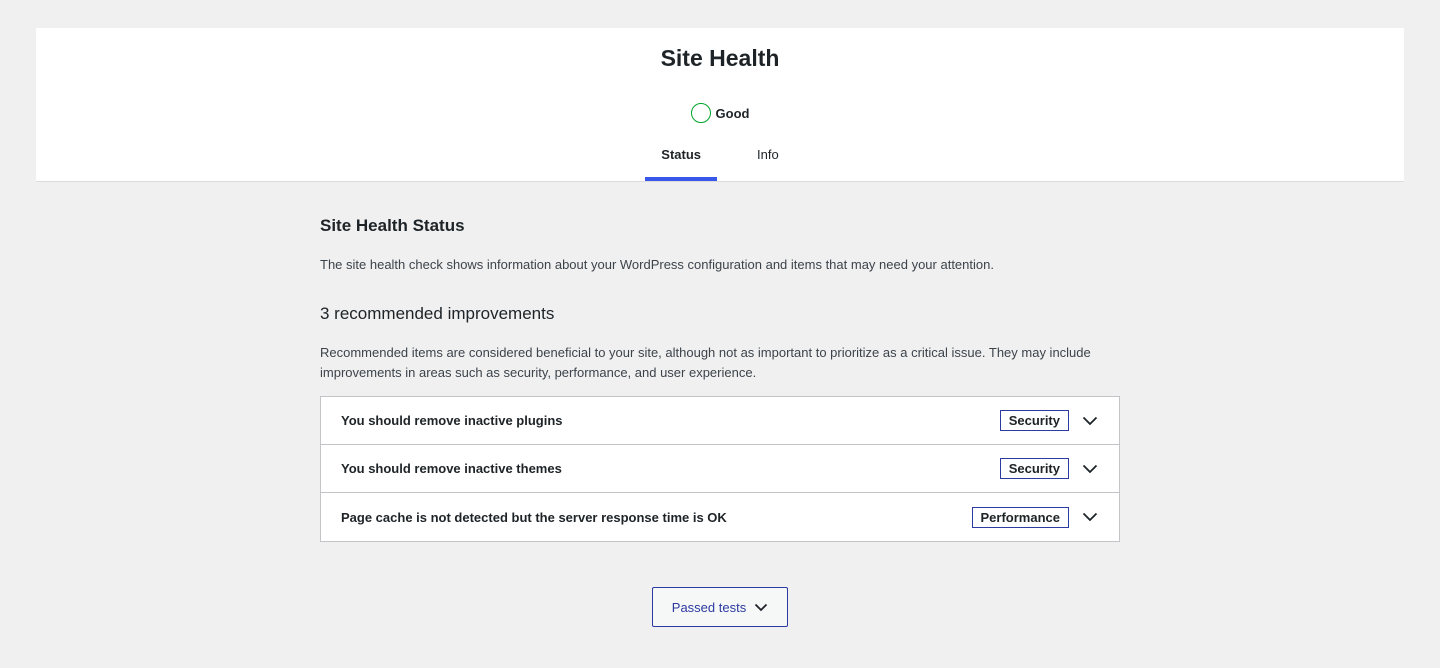  Describe the element at coordinates (451, 468) in the screenshot. I see `issue-title: You should remove inactive themes` at that location.